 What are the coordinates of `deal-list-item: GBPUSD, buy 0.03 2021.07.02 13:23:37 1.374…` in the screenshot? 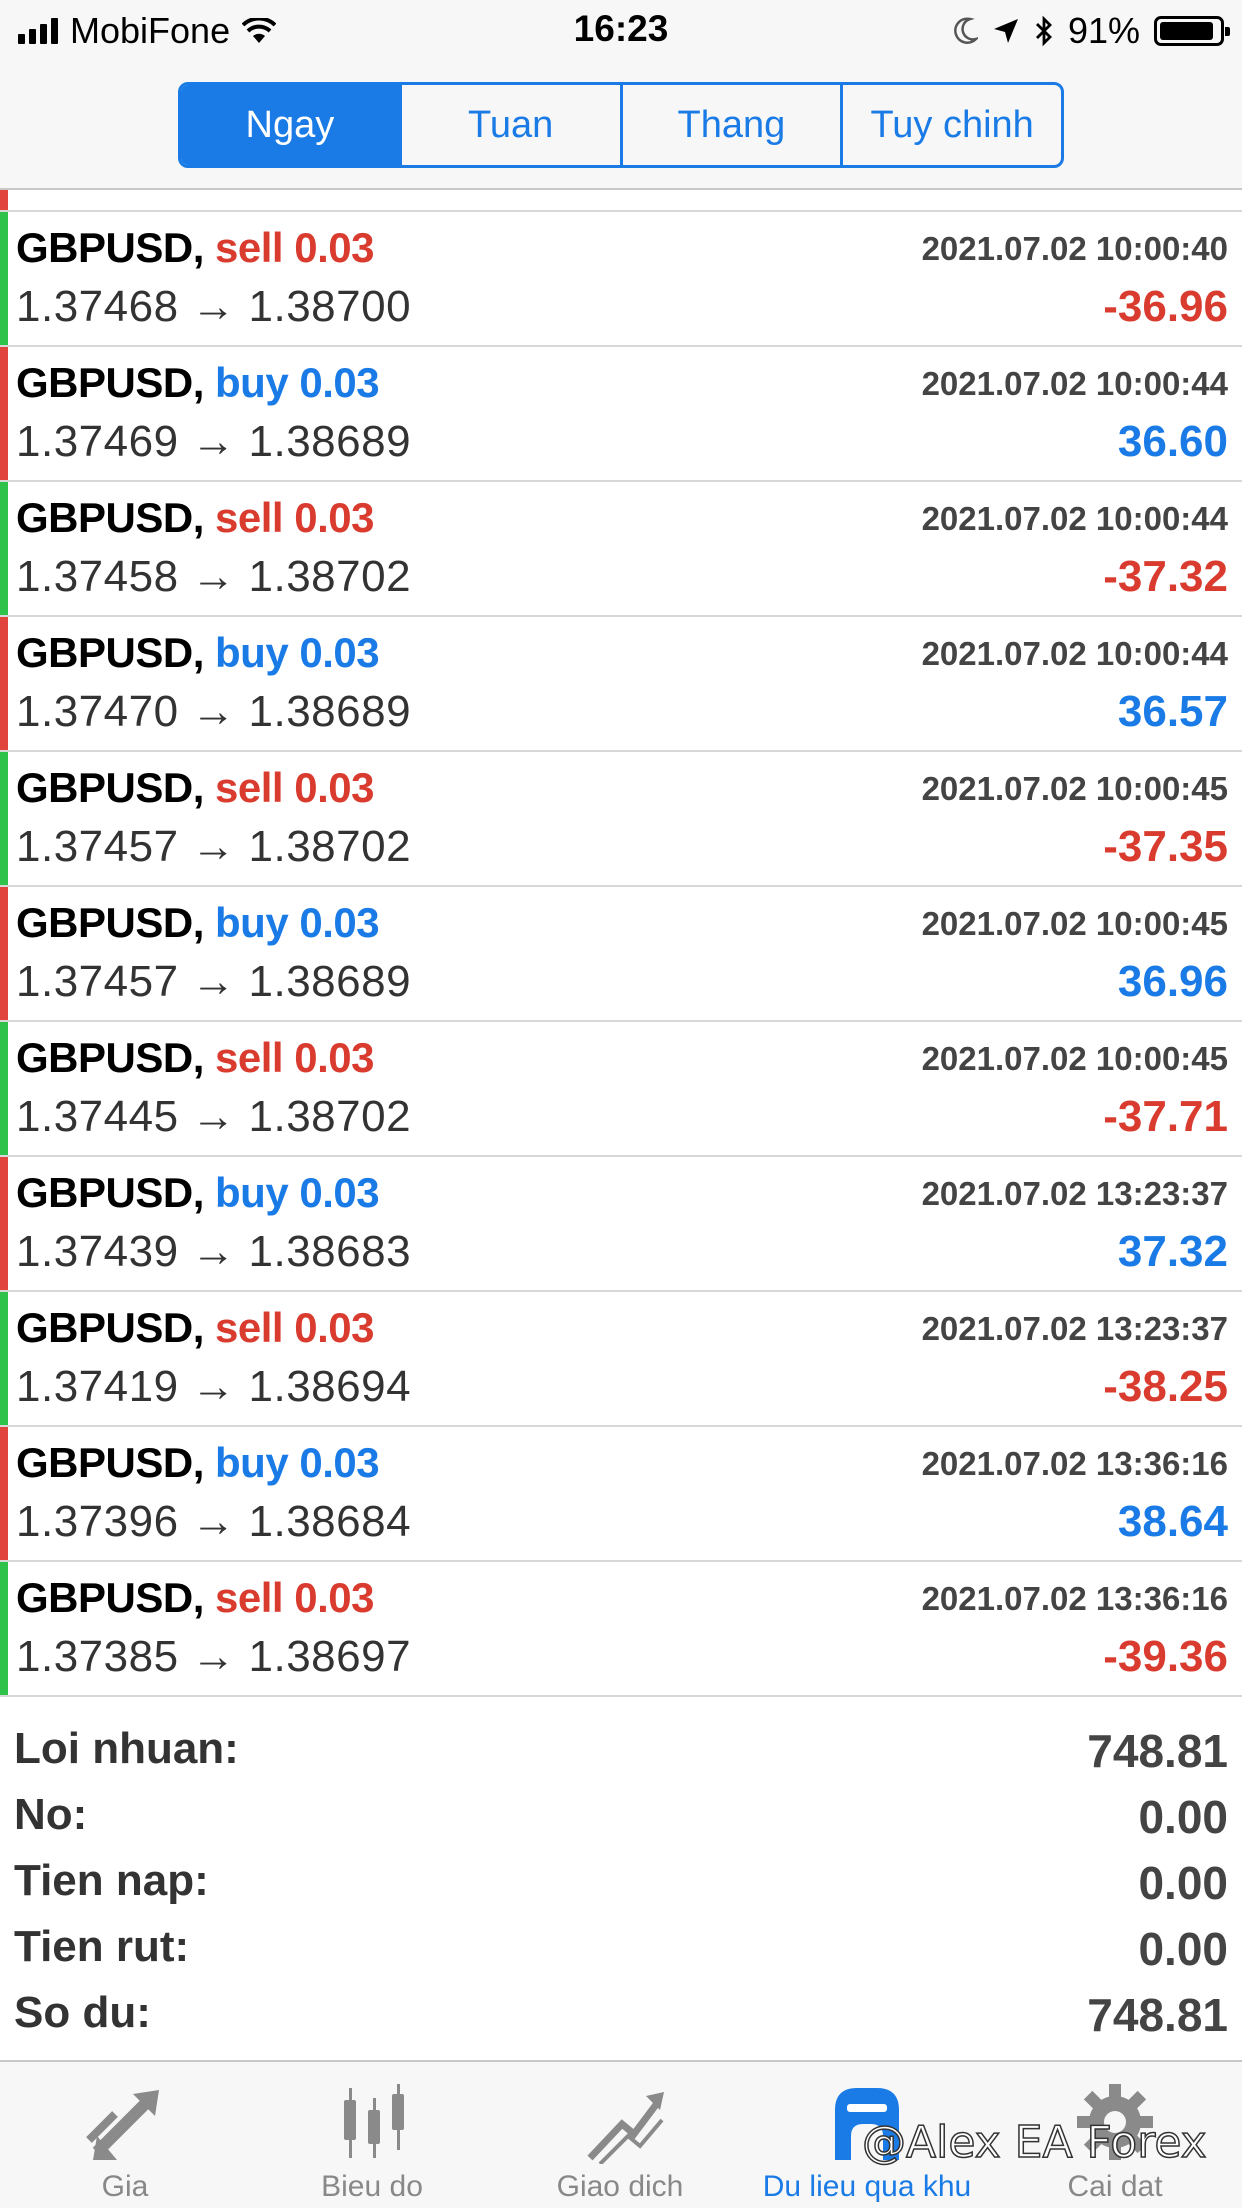 It's located at (621, 1224).